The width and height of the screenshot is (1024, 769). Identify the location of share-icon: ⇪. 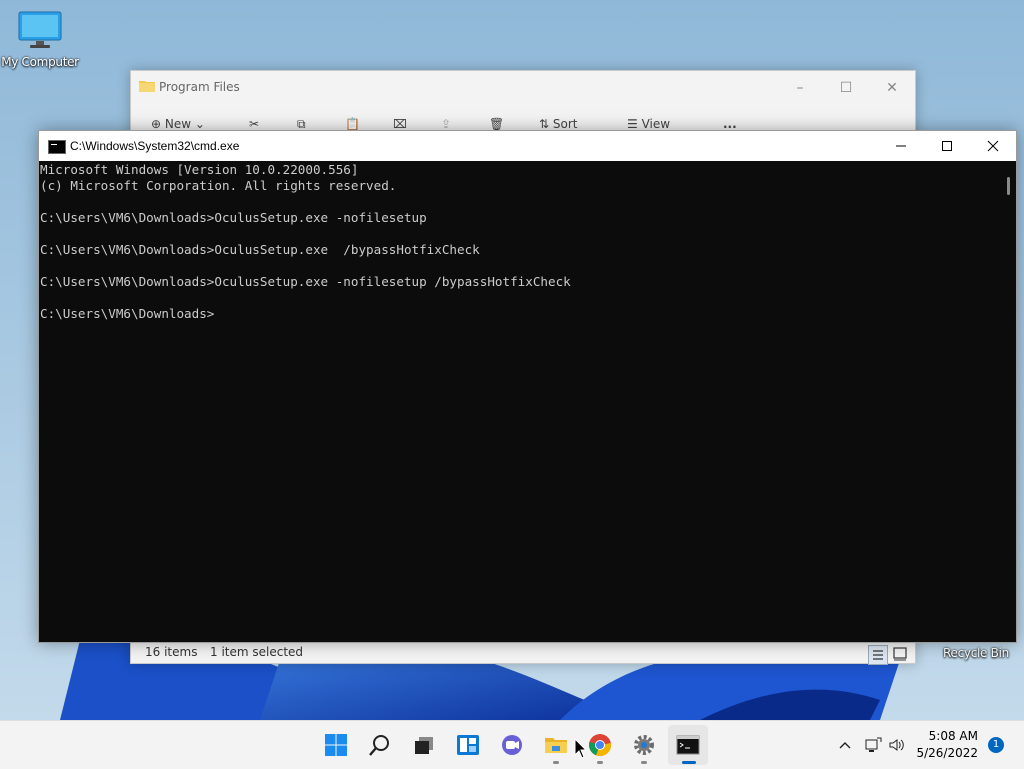
(446, 124).